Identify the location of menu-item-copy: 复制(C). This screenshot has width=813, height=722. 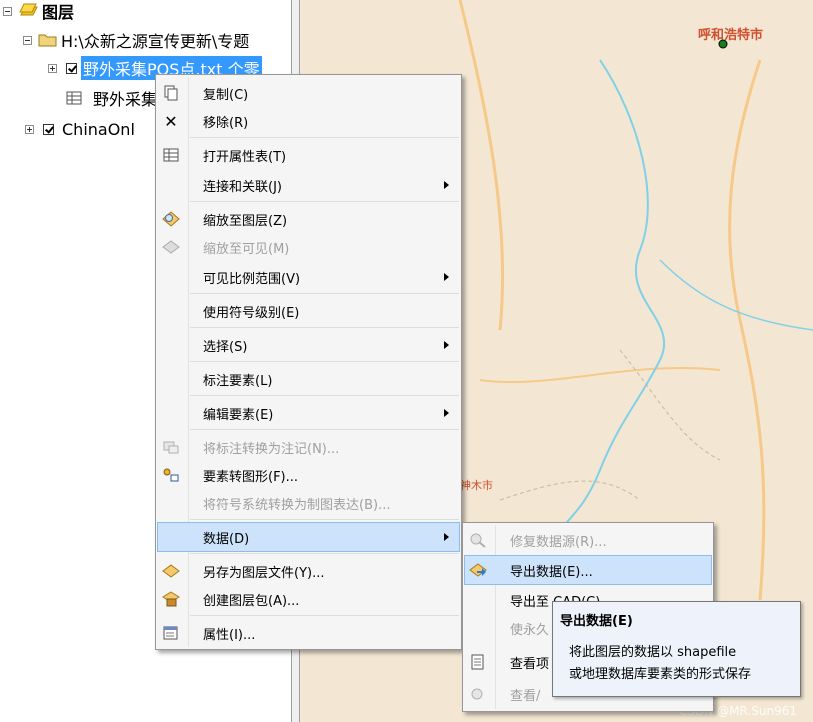
(308, 93).